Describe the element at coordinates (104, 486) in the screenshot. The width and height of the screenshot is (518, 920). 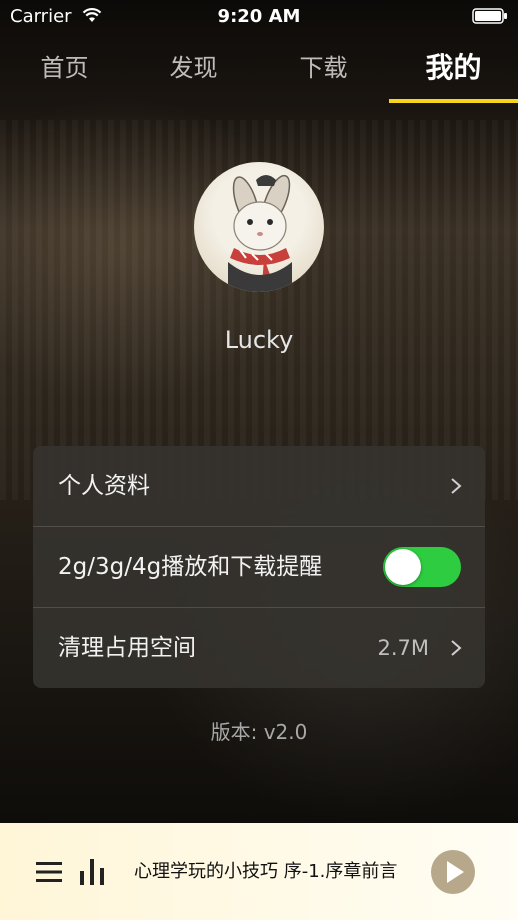
I see `profile-label: 个人资料` at that location.